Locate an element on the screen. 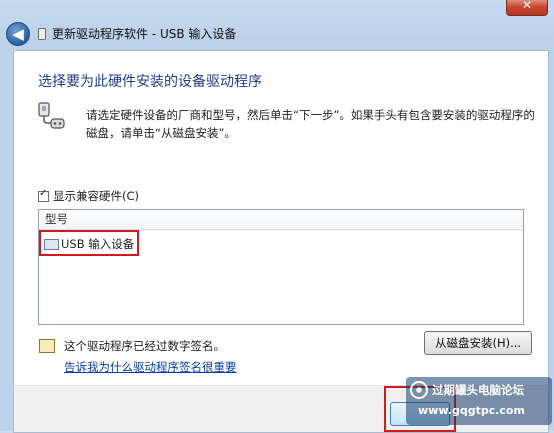 The image size is (554, 433). back-arrow-icon: ◀ is located at coordinates (18, 34).